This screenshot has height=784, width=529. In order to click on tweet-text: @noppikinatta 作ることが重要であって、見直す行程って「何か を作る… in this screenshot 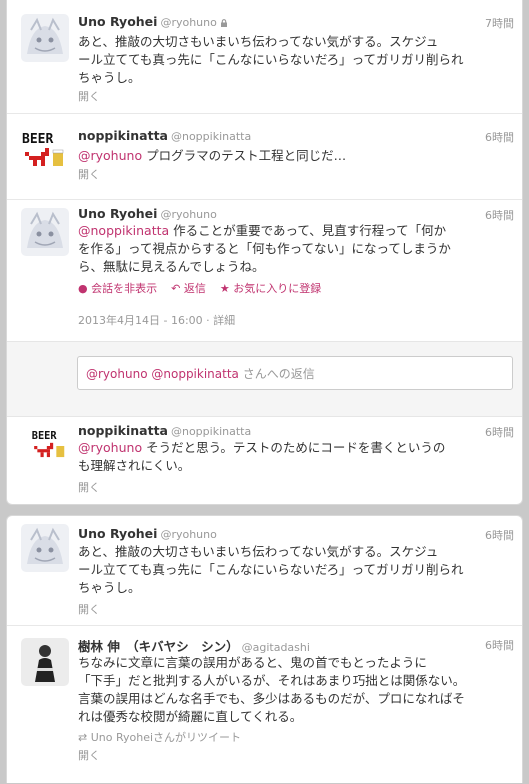, I will do `click(291, 249)`.